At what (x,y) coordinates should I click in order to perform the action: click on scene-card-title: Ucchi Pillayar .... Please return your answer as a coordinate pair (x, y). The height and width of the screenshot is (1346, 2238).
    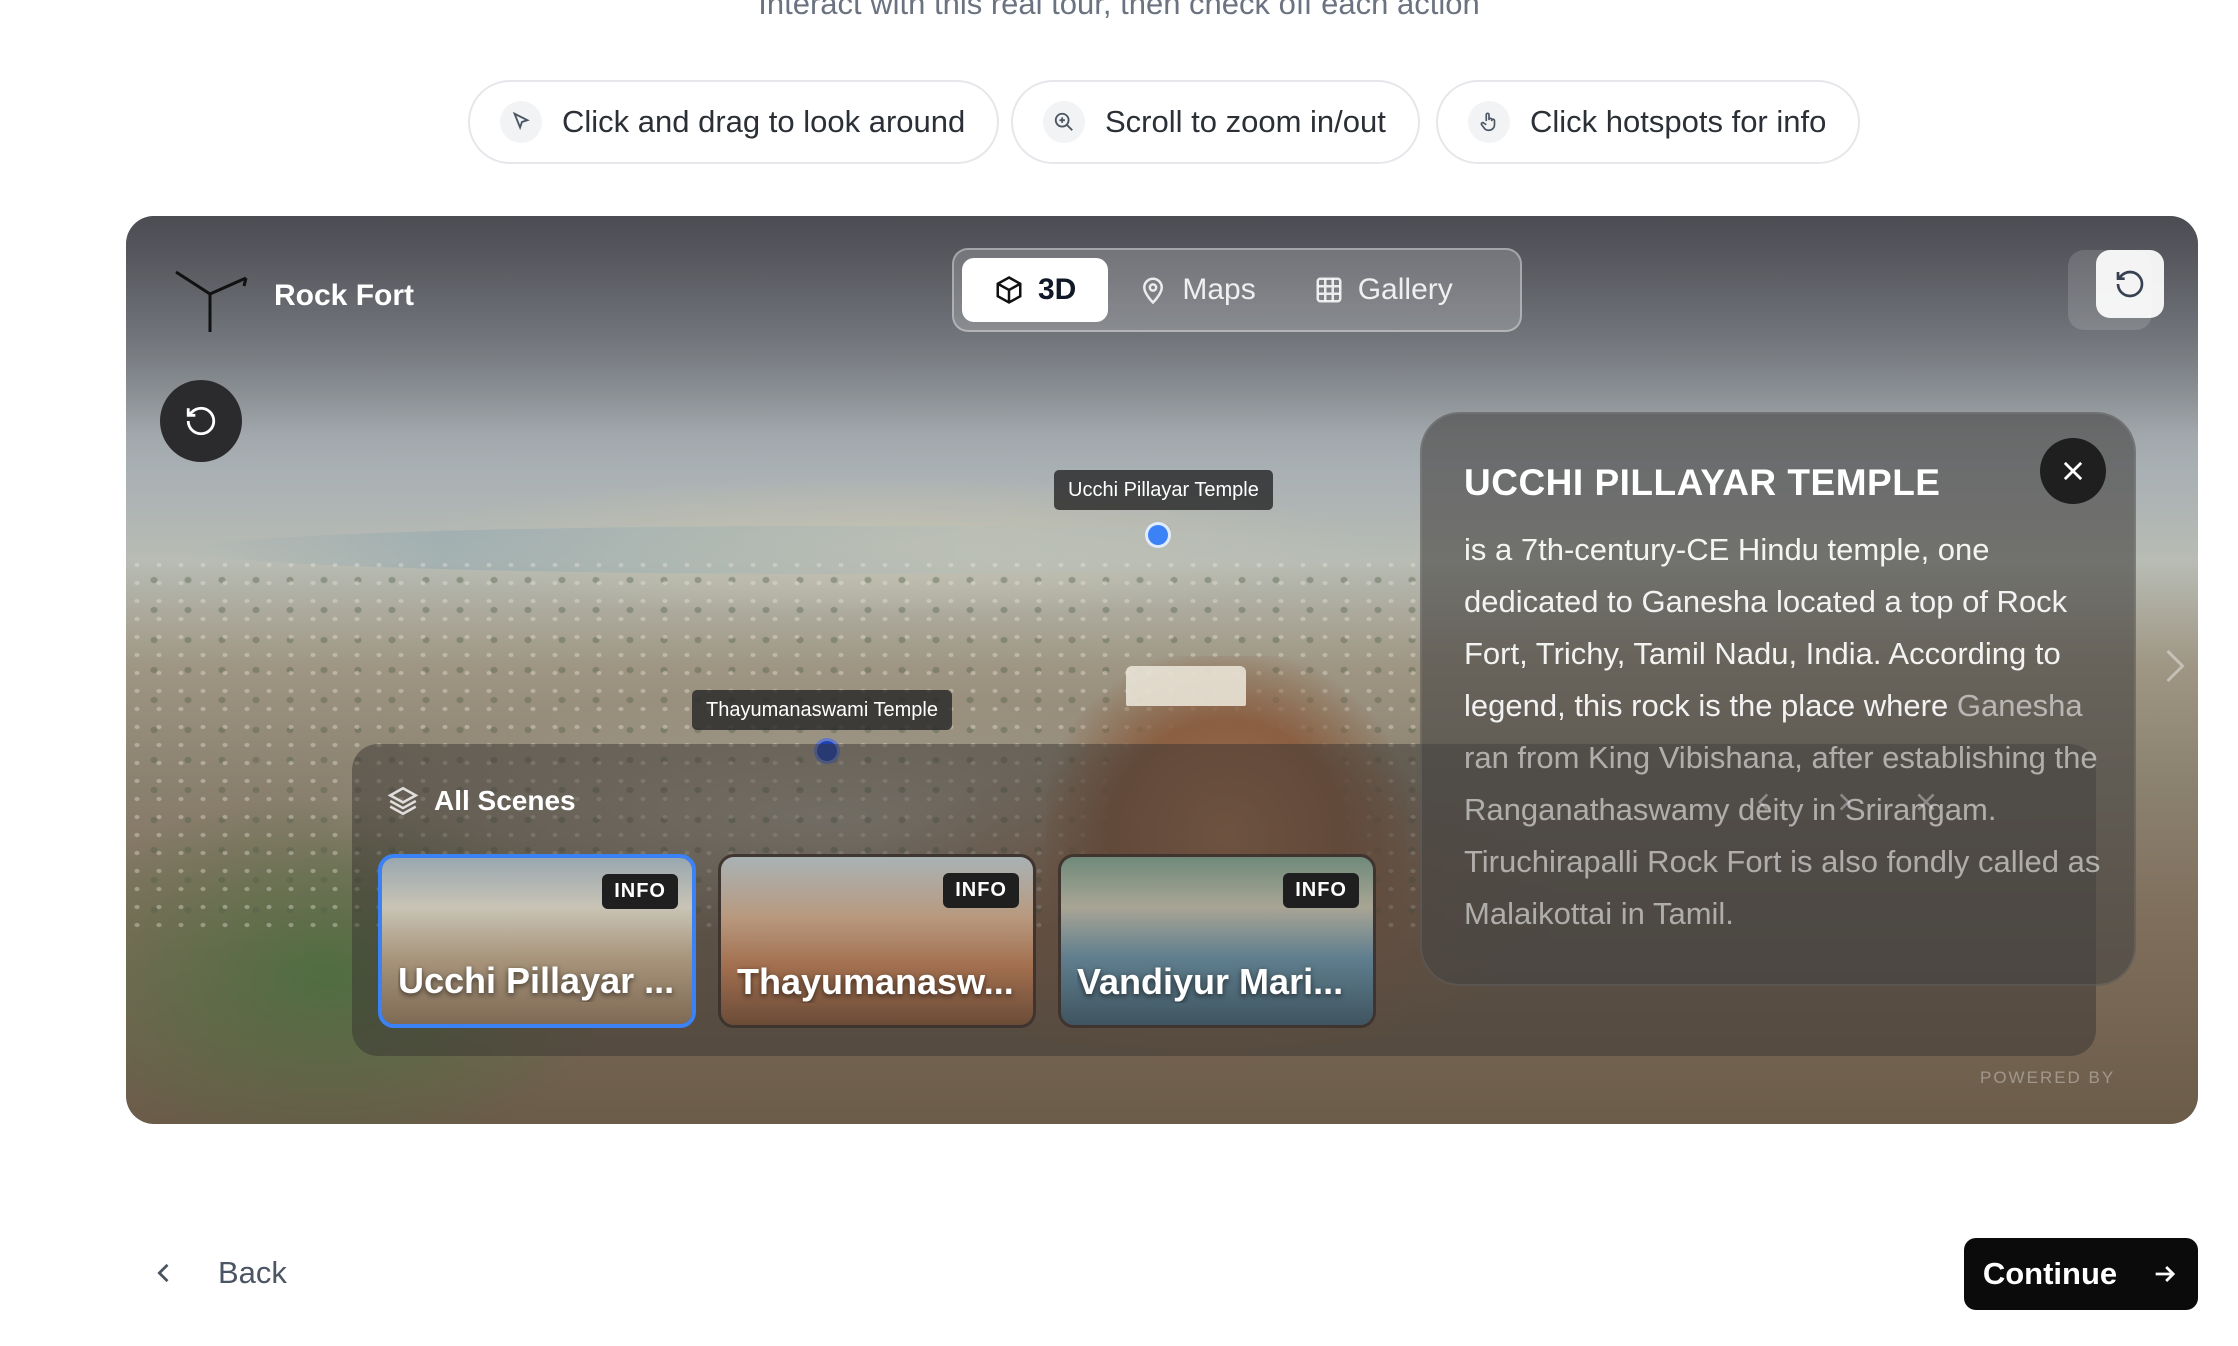
    Looking at the image, I should click on (536, 980).